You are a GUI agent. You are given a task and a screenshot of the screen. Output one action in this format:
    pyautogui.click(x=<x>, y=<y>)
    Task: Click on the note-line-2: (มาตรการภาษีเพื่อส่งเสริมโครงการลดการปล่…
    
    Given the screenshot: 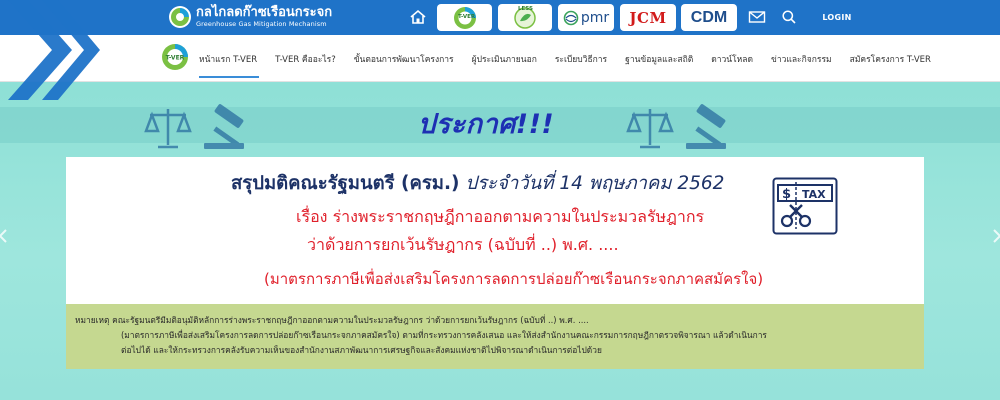 What is the action you would take?
    pyautogui.click(x=444, y=335)
    